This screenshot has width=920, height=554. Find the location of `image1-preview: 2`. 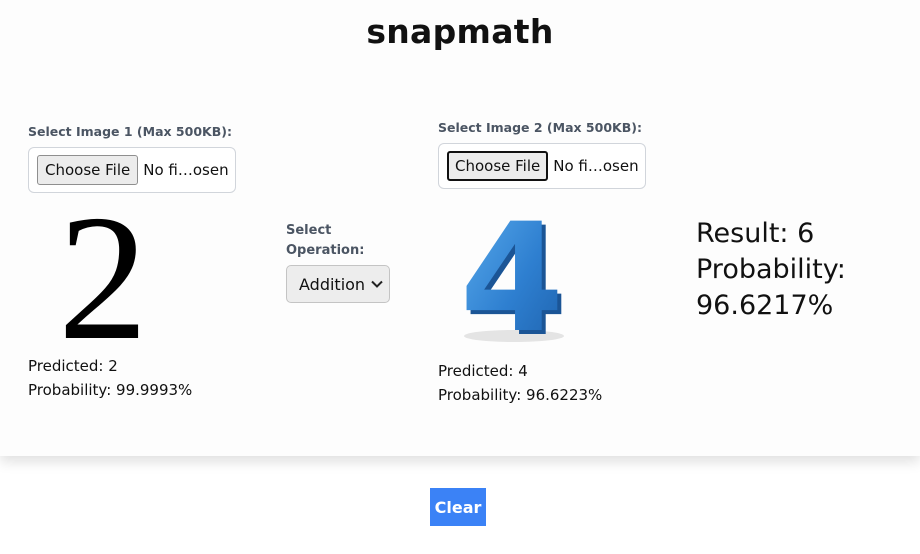

image1-preview: 2 is located at coordinates (103, 275).